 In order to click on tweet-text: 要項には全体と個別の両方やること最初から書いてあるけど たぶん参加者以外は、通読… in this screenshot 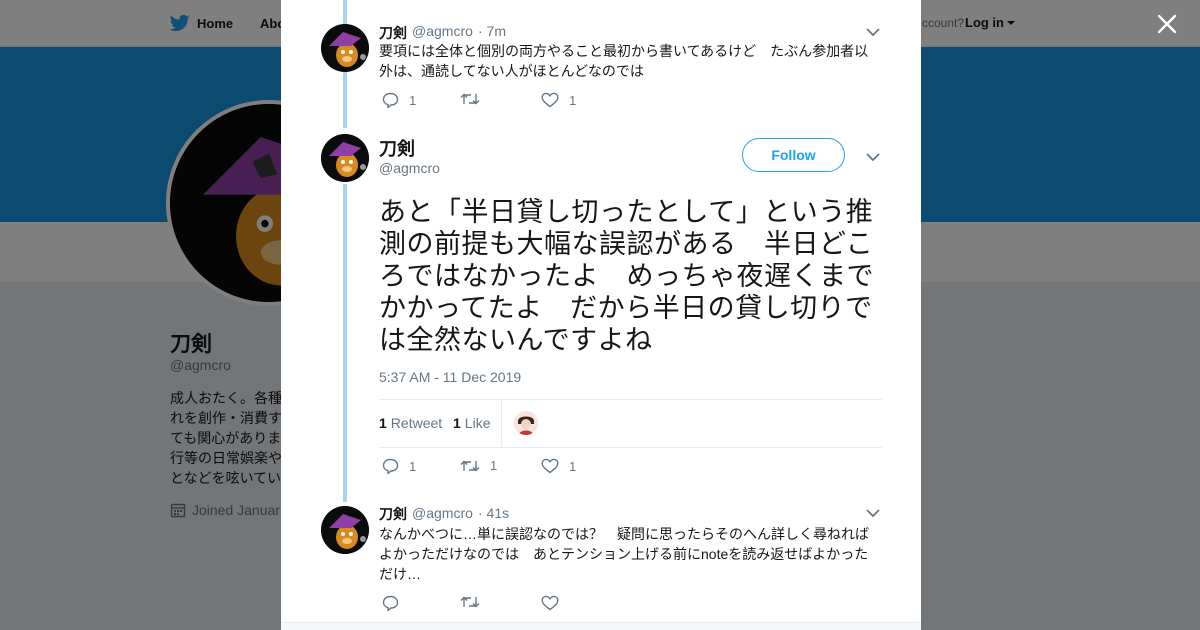, I will do `click(624, 61)`.